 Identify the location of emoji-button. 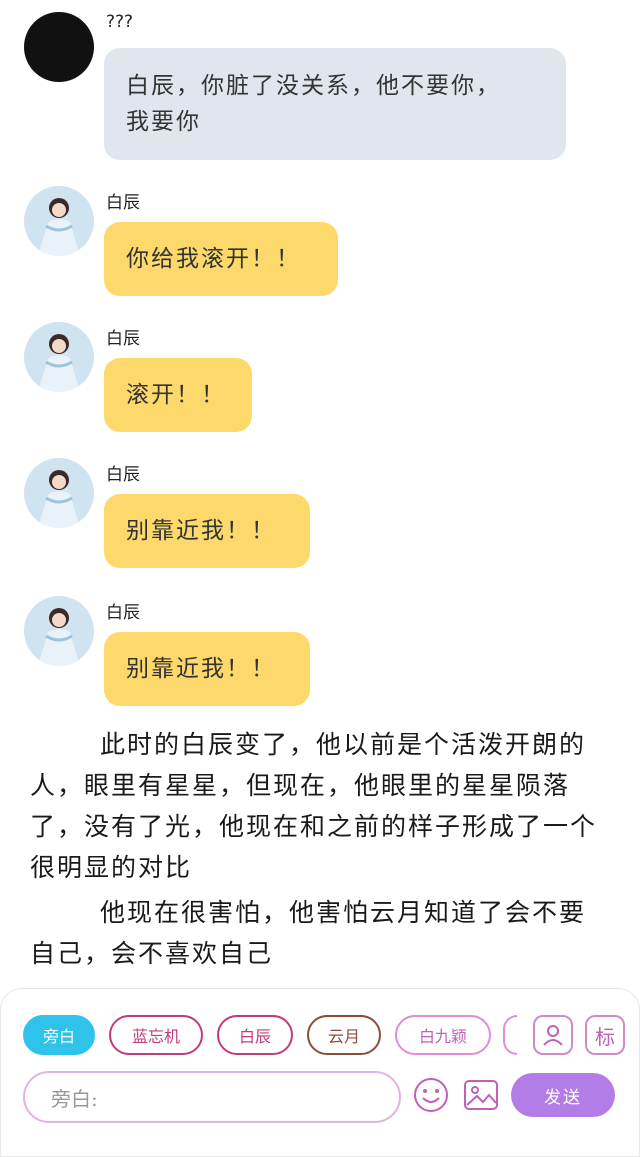
(431, 1095).